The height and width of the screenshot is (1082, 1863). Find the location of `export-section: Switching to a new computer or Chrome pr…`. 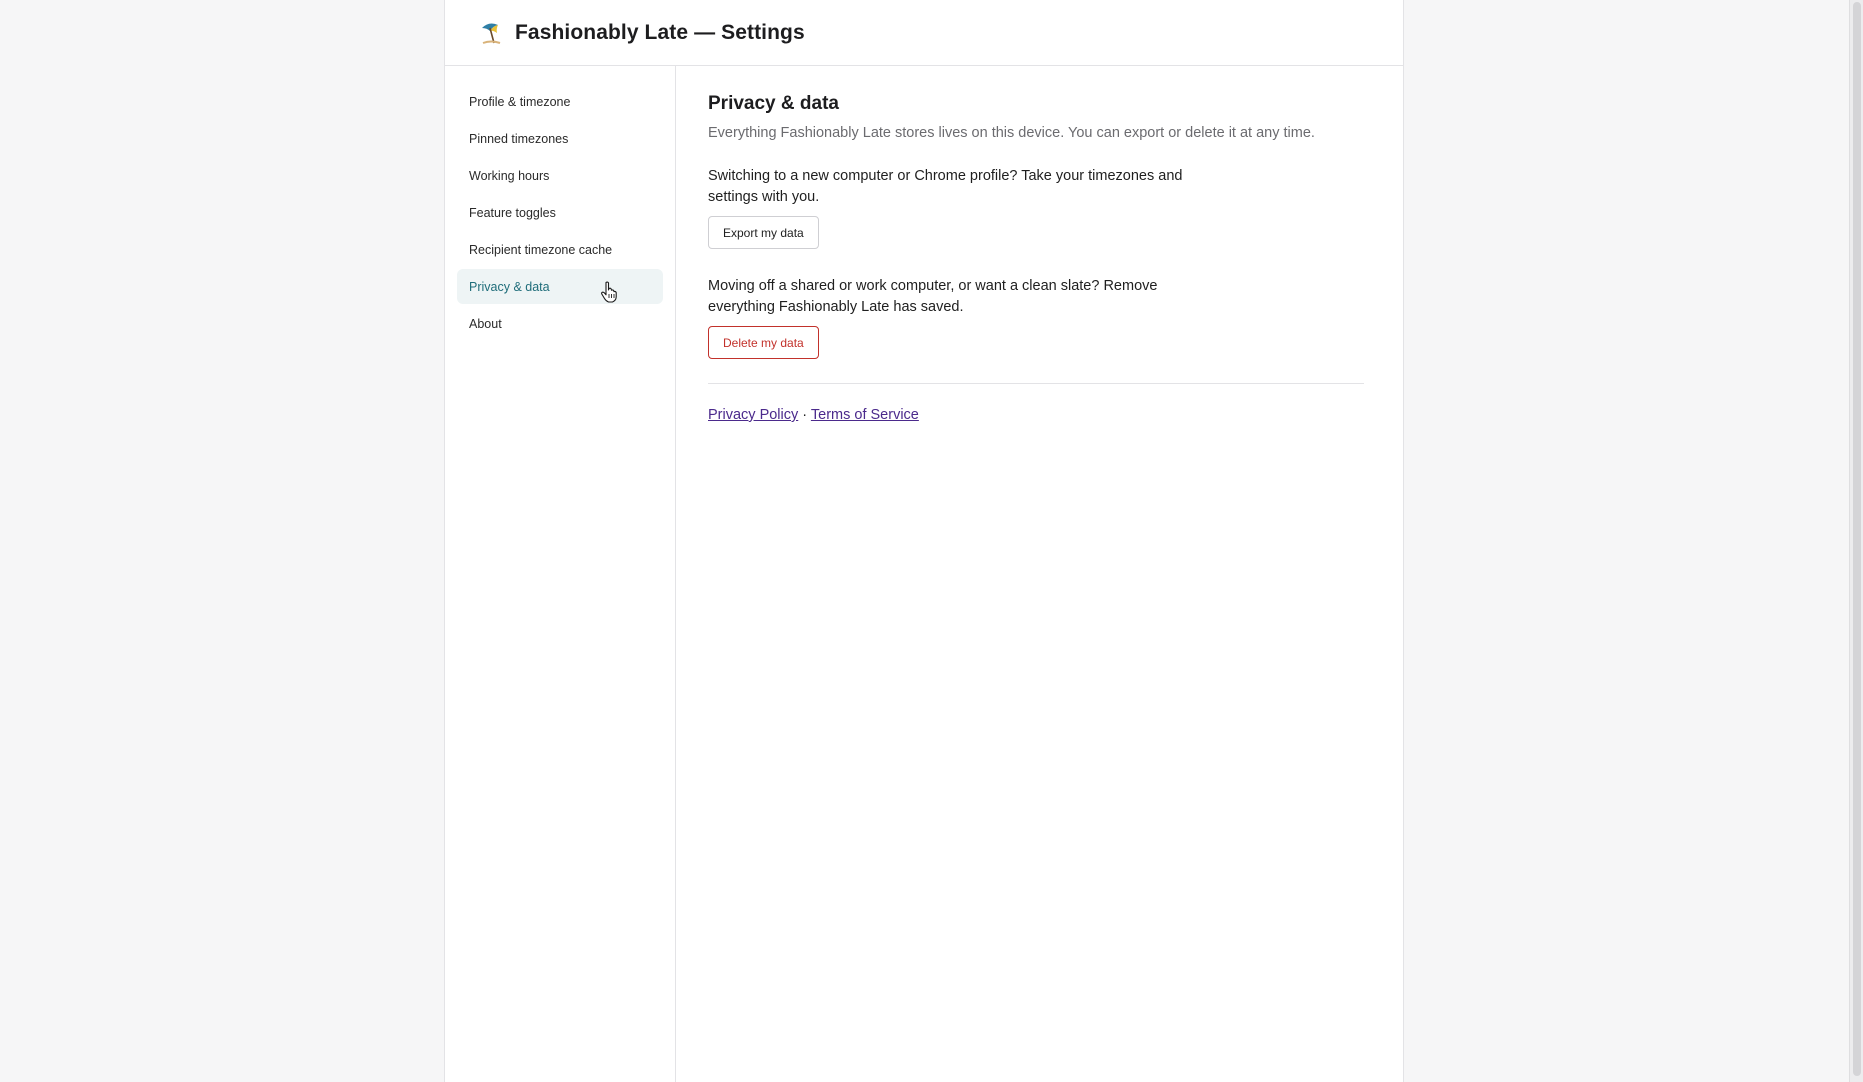

export-section: Switching to a new computer or Chrome pr… is located at coordinates (1037, 207).